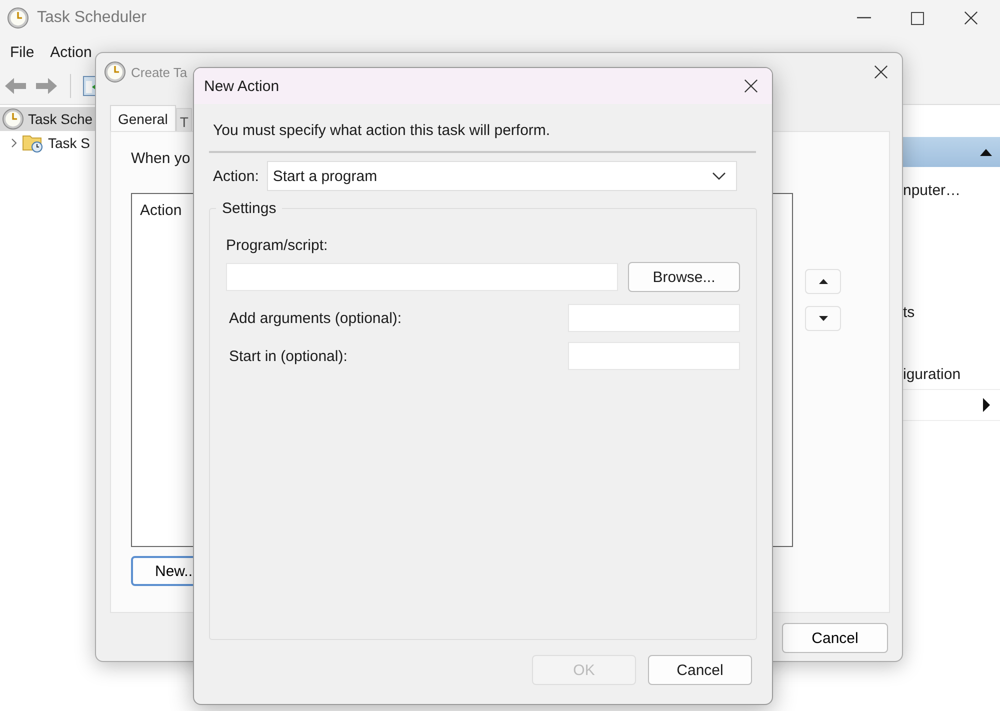  Describe the element at coordinates (91, 18) in the screenshot. I see `window-title: Task Scheduler` at that location.